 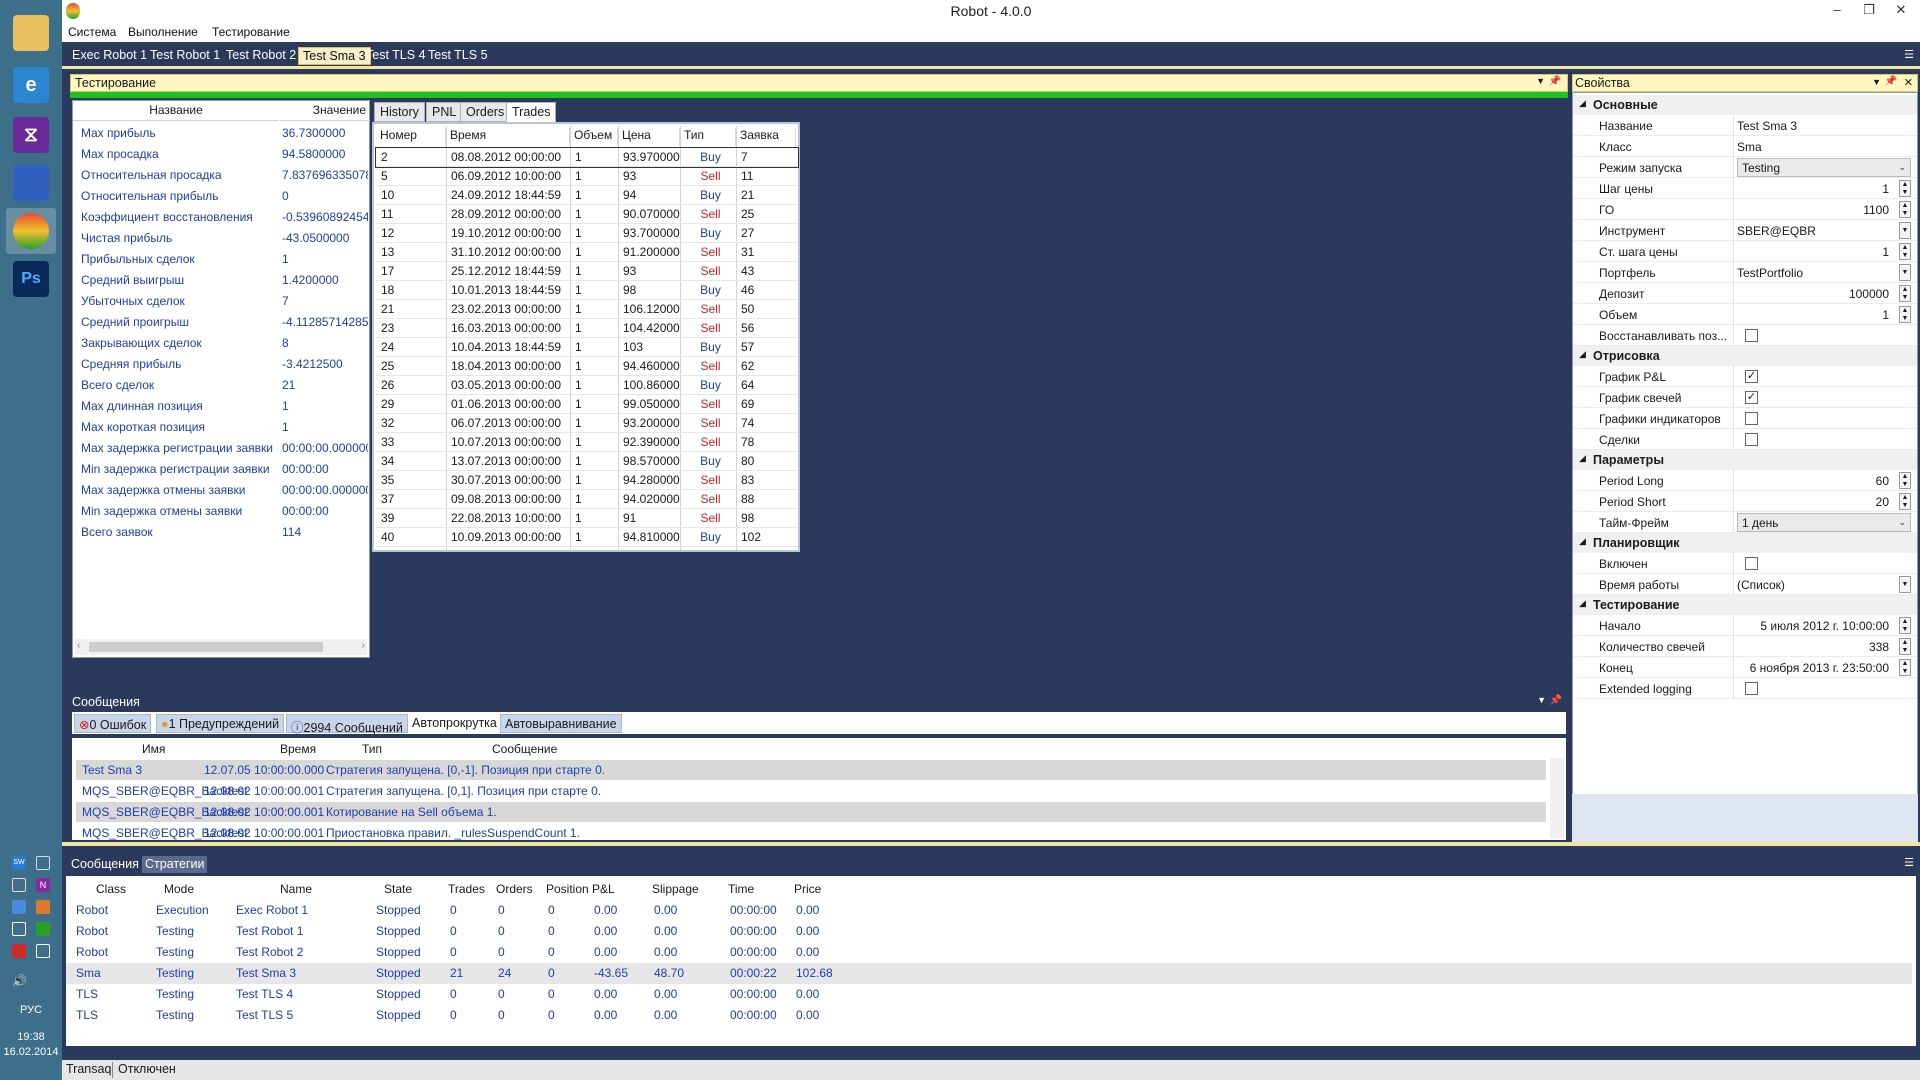 I want to click on monitor-tray-icon, so click(x=43, y=951).